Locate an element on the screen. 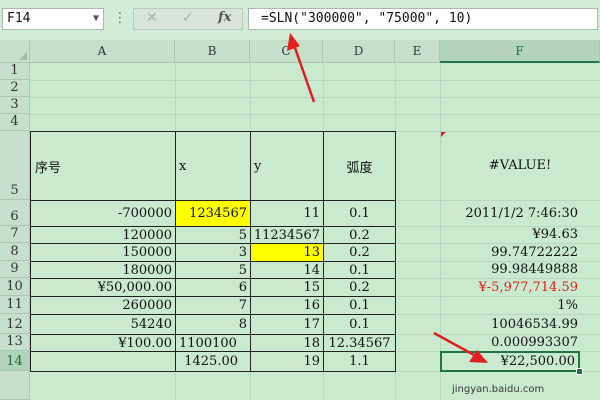 This screenshot has height=400, width=600. column-header-b: B is located at coordinates (212, 51).